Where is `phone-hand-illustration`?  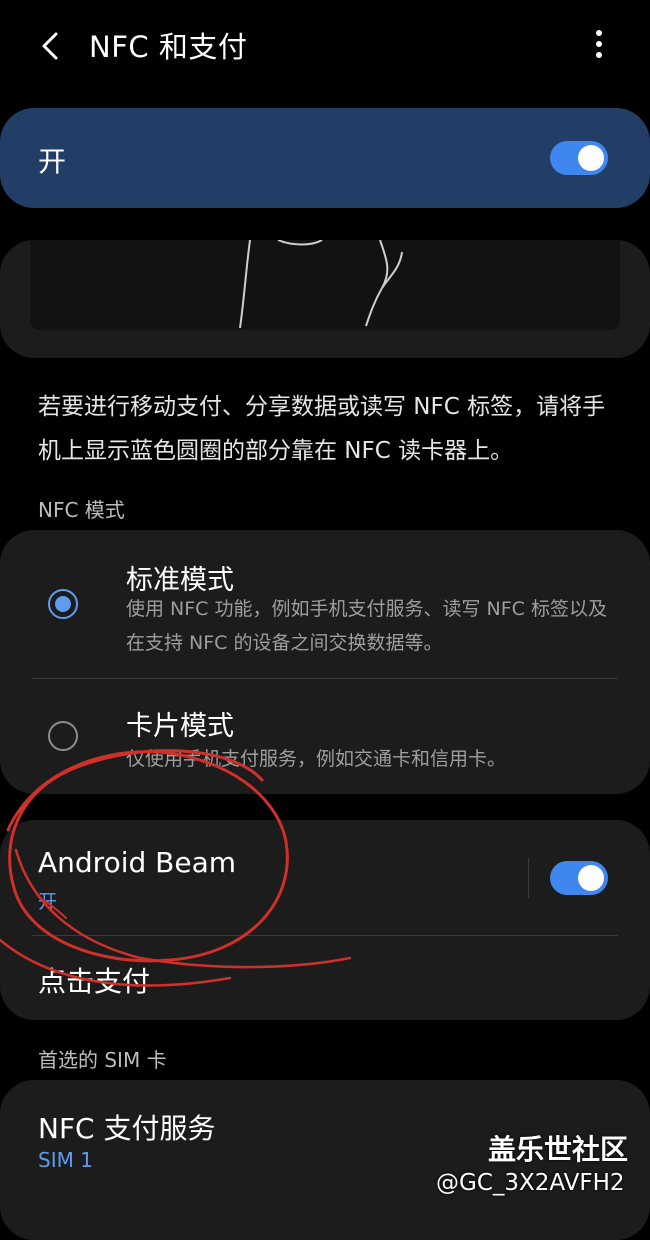 phone-hand-illustration is located at coordinates (321, 284).